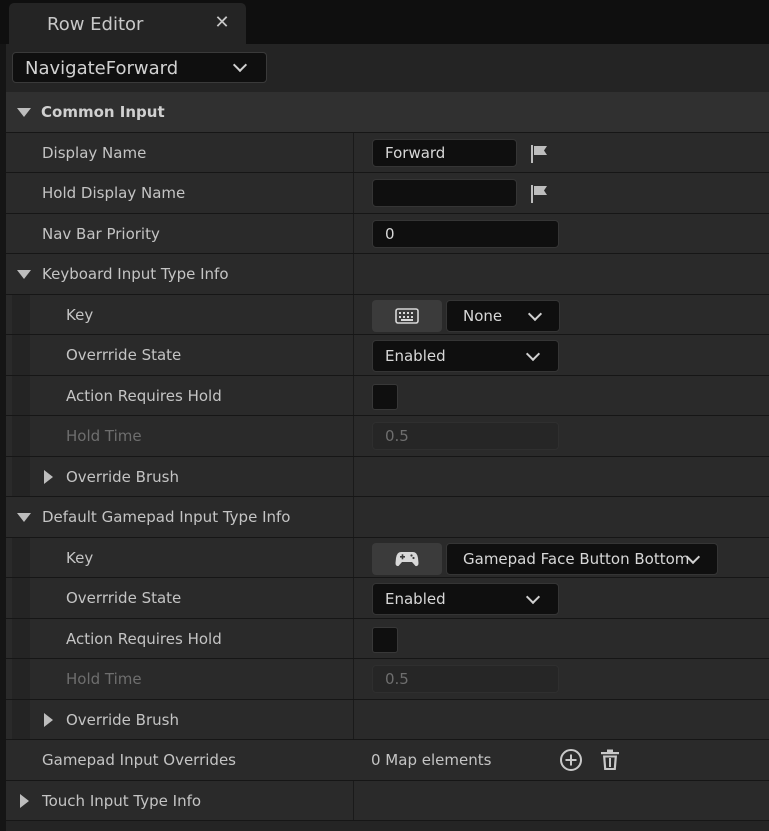 This screenshot has height=831, width=769. I want to click on gamepad-key-dropdown: Gamepad Face Button Bottom, so click(582, 558).